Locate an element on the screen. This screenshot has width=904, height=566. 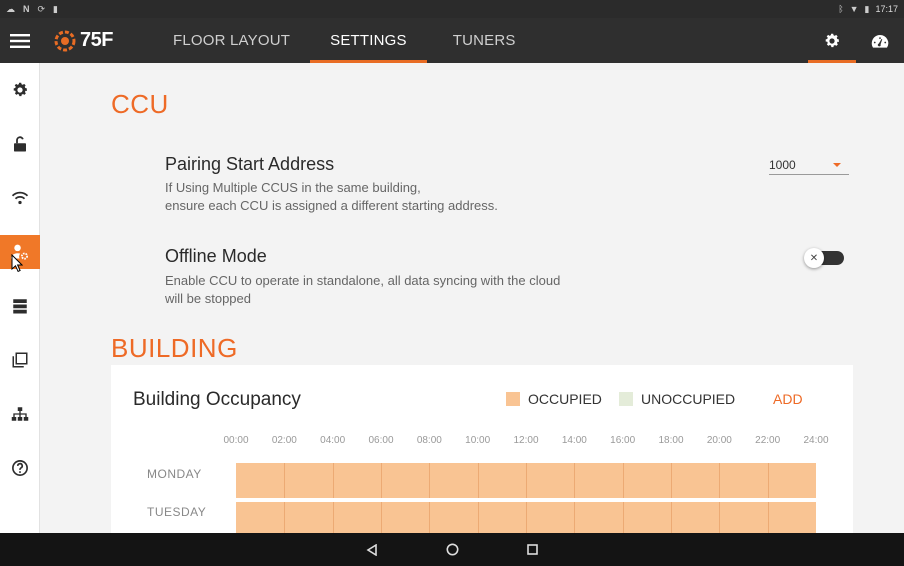
dropdown-caret-icon is located at coordinates (837, 164).